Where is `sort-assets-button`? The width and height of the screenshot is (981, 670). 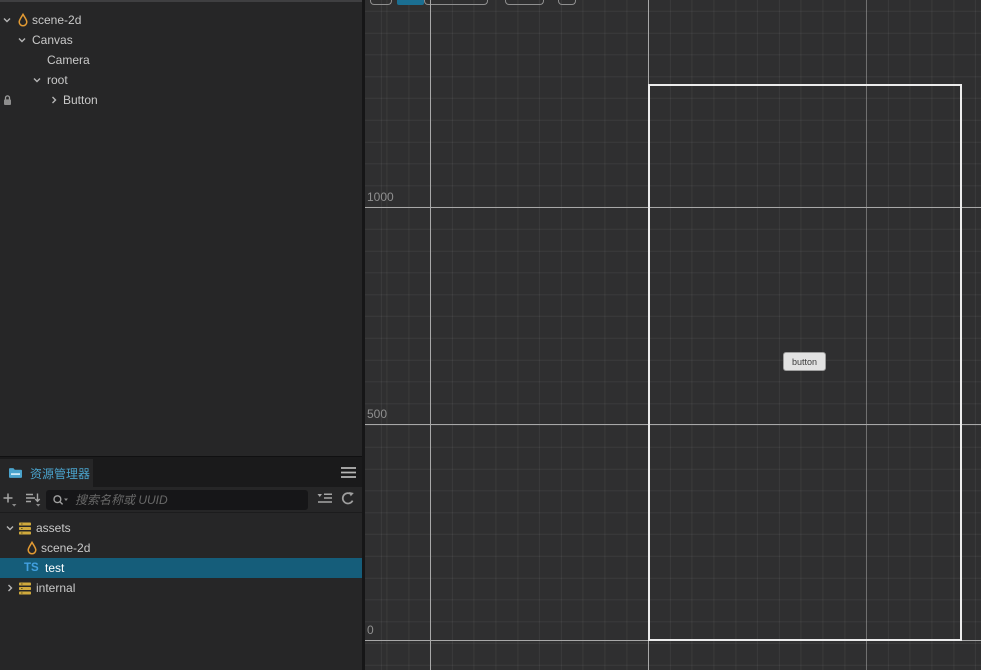
sort-assets-button is located at coordinates (33, 500).